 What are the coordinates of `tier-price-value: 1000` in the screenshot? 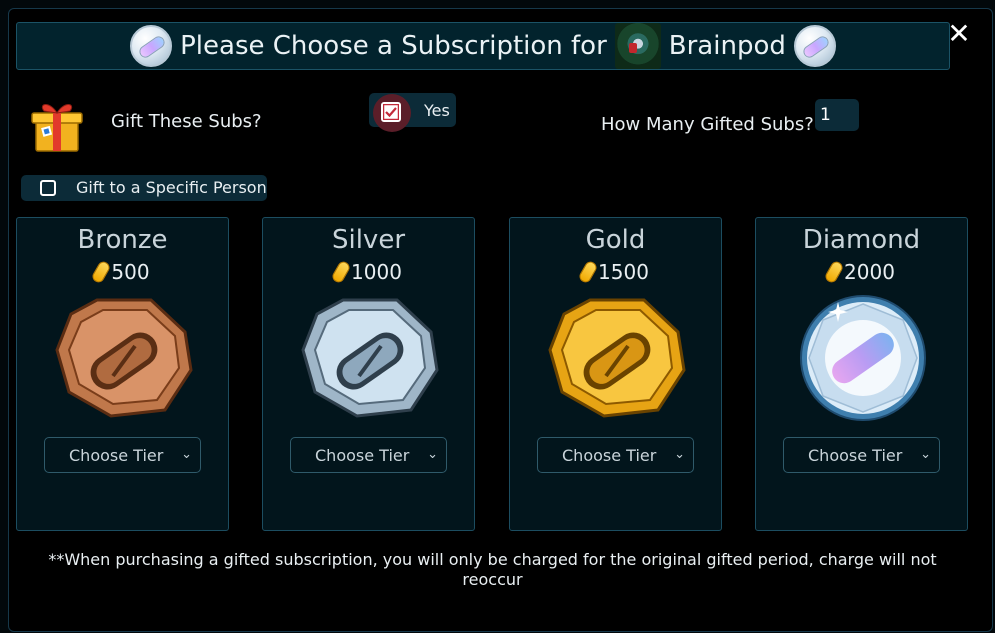 It's located at (376, 272).